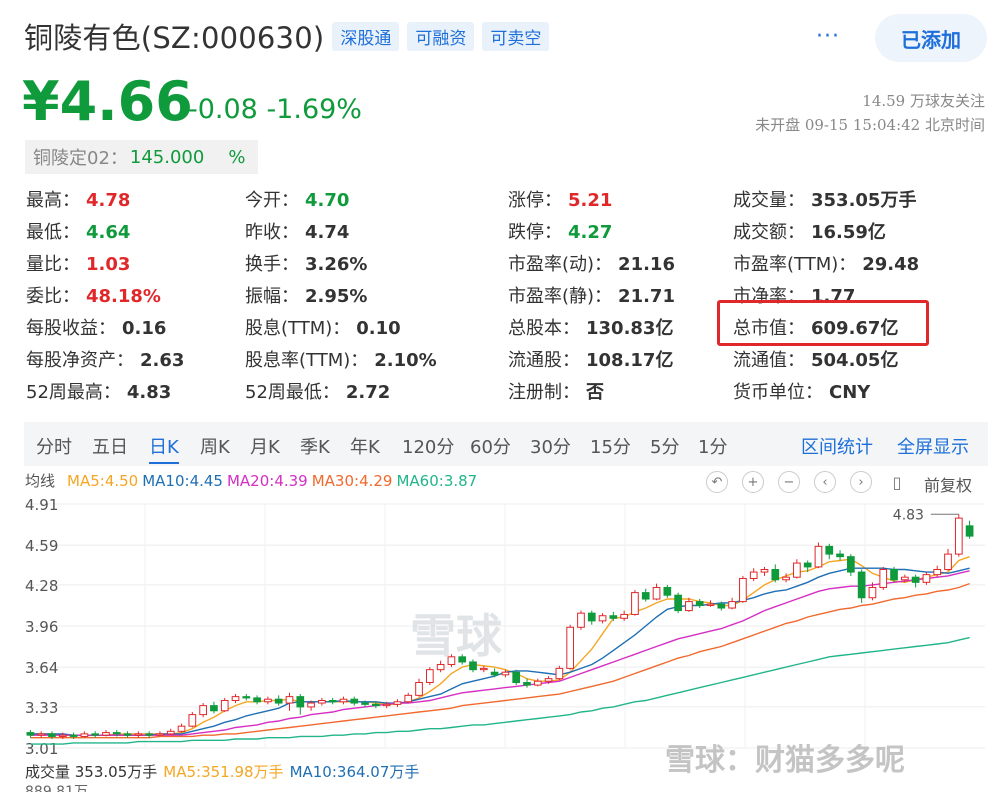 The image size is (1003, 792). I want to click on stat-label: 跌停：, so click(535, 232).